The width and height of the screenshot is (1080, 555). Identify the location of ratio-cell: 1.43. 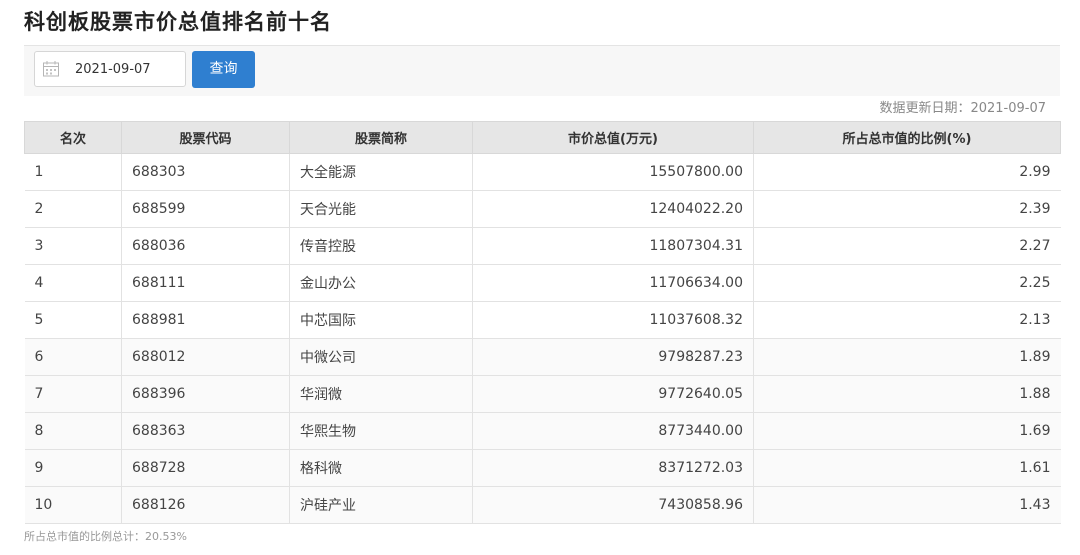
(907, 505).